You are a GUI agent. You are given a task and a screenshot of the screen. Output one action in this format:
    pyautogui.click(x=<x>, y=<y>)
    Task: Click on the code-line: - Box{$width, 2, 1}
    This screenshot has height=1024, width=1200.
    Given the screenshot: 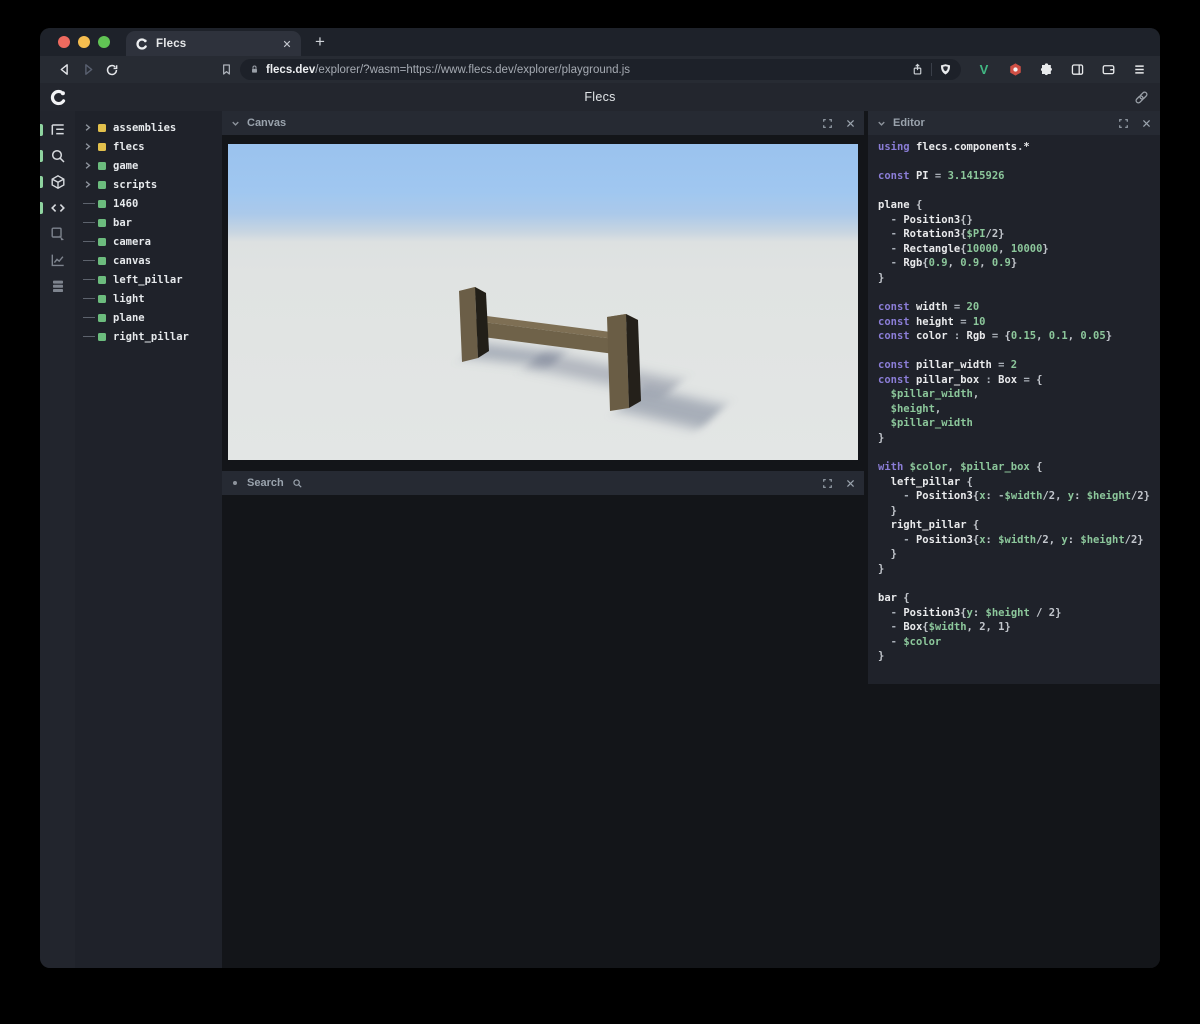 What is the action you would take?
    pyautogui.click(x=950, y=627)
    